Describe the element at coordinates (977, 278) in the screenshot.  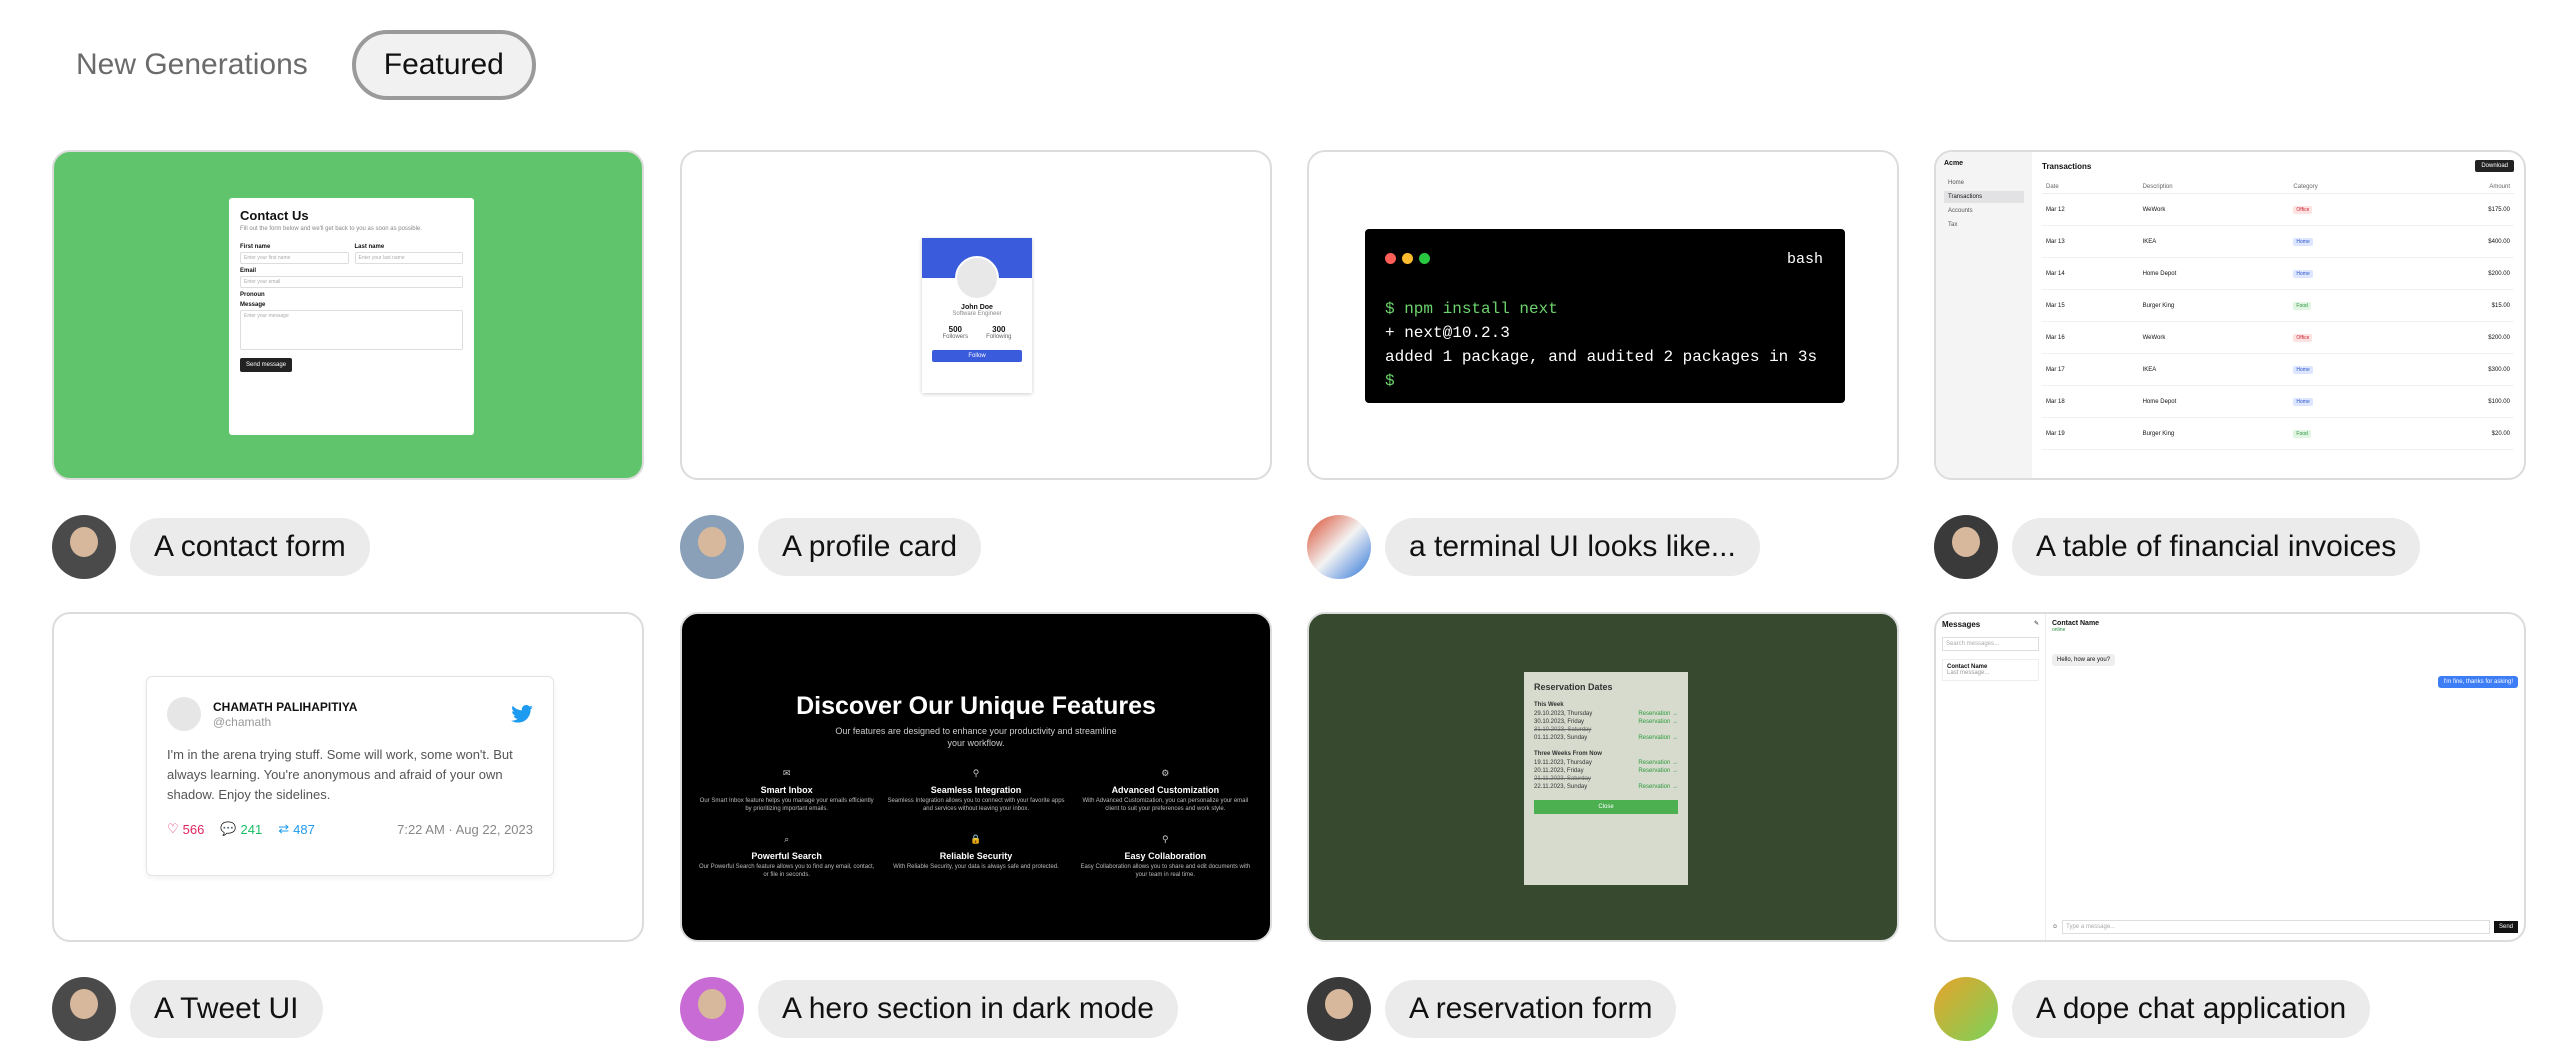
I see `profile-avatar` at that location.